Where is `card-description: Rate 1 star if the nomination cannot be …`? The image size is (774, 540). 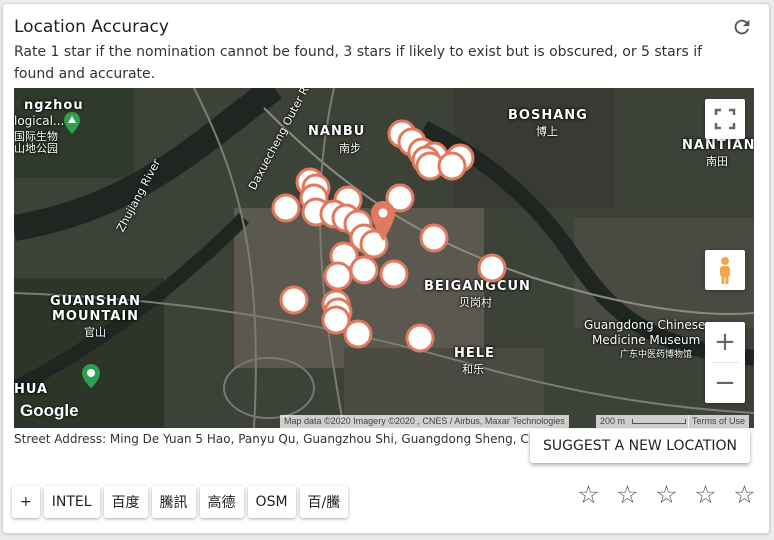
card-description: Rate 1 star if the nomination cannot be … is located at coordinates (358, 63).